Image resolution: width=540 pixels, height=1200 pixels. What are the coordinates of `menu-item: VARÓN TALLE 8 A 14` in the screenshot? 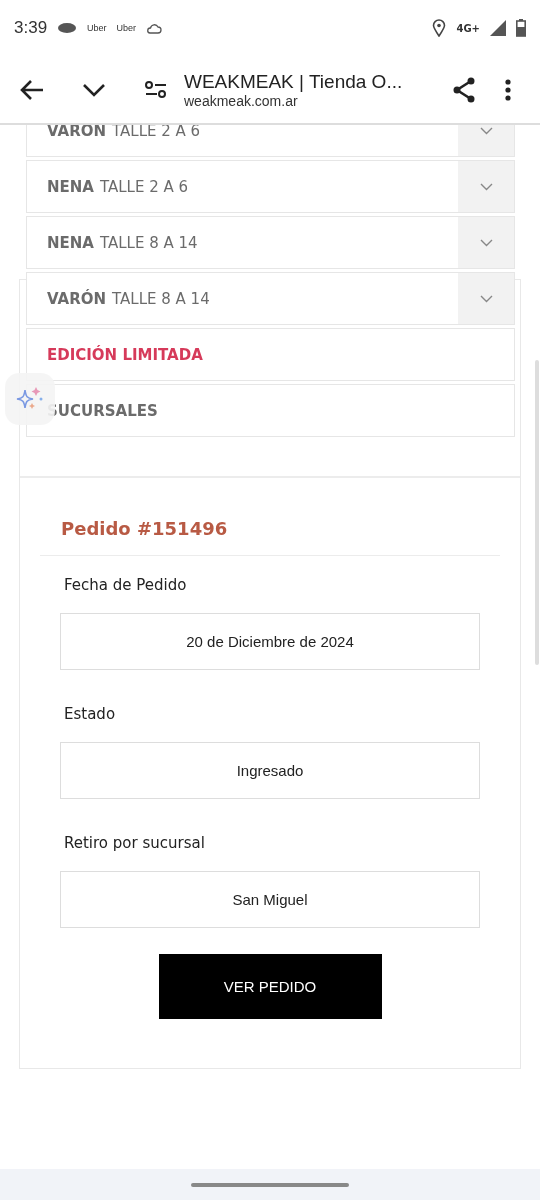 It's located at (270, 298).